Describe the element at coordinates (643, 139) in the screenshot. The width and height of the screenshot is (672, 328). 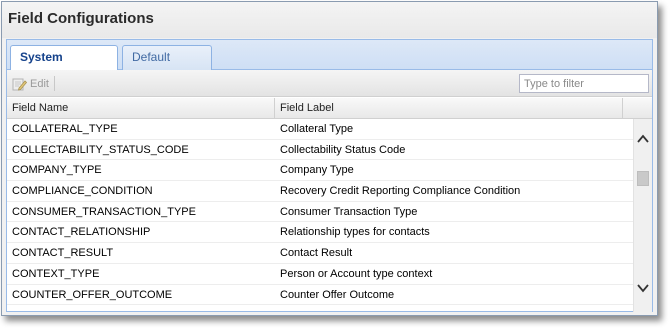
I see `chevron-up-icon` at that location.